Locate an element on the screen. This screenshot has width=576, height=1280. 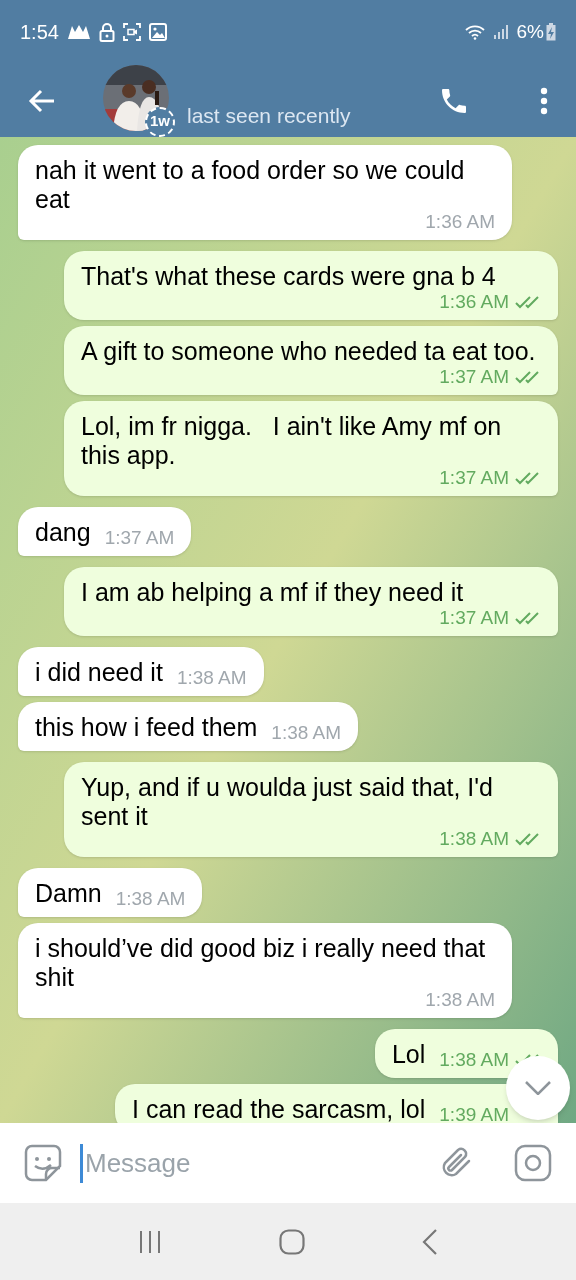
message-text: Lol is located at coordinates (408, 1054).